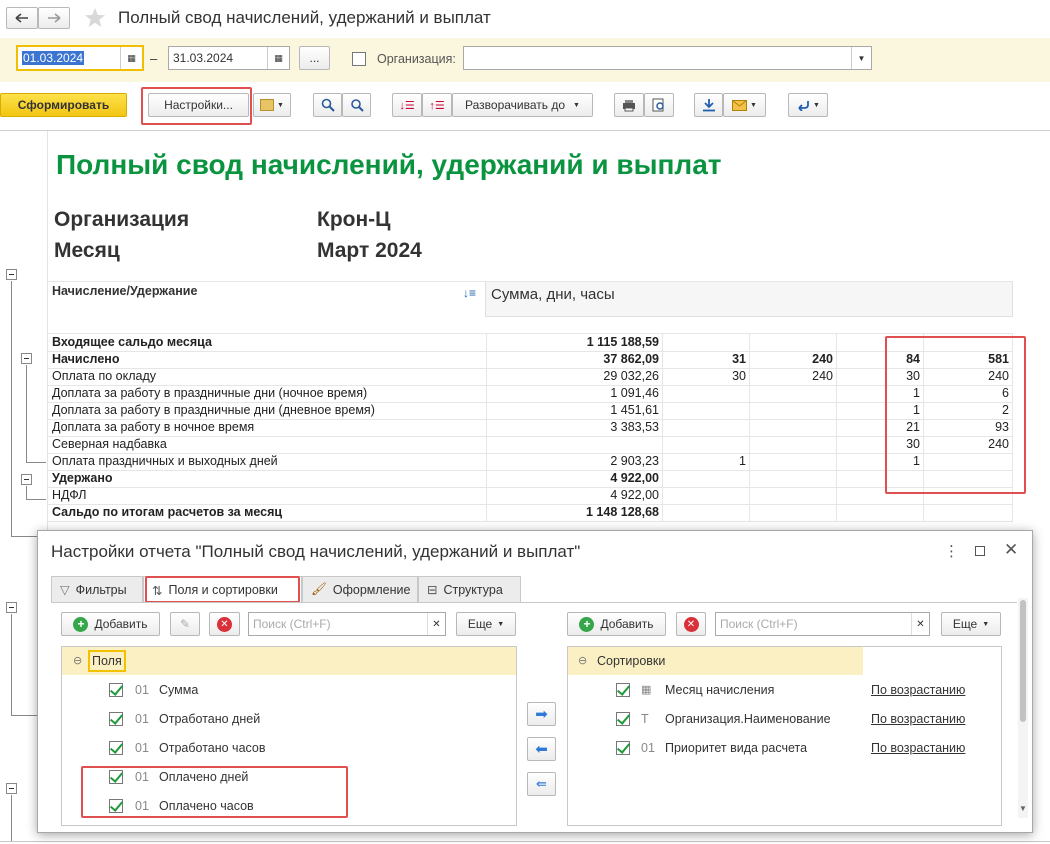 Image resolution: width=1050 pixels, height=844 pixels. What do you see at coordinates (359, 59) in the screenshot?
I see `org-checkbox` at bounding box center [359, 59].